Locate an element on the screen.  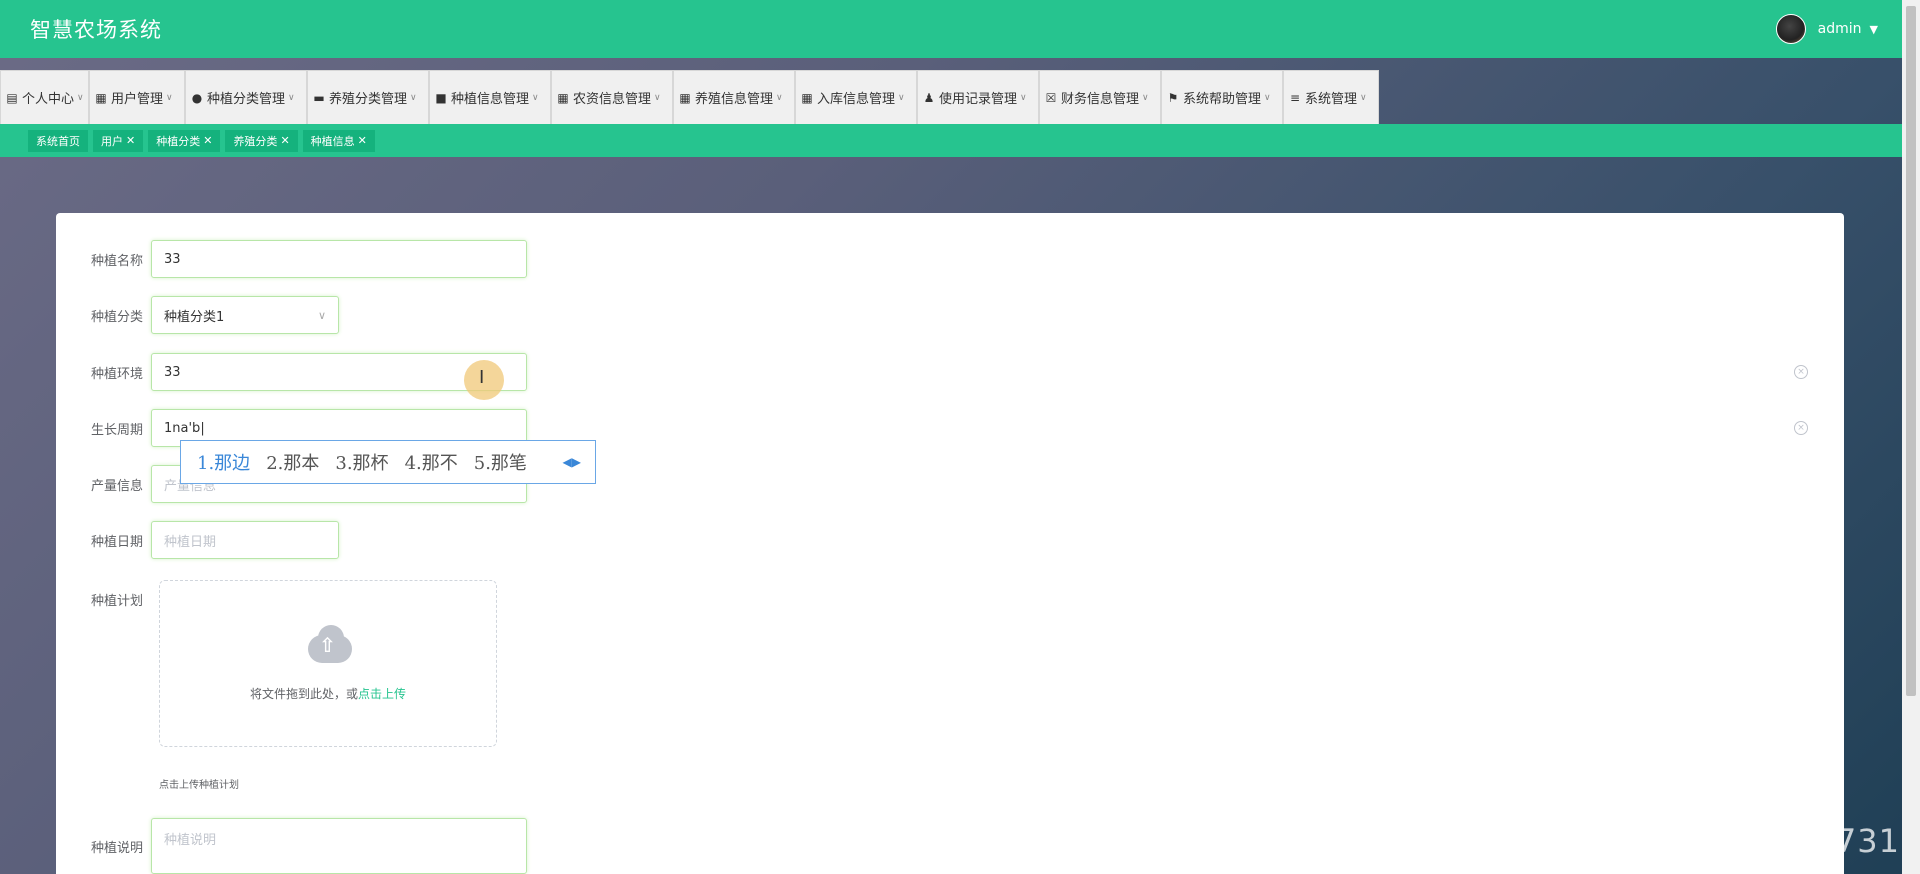
form-row-date: 种植日期 种植日期 is located at coordinates (197, 540).